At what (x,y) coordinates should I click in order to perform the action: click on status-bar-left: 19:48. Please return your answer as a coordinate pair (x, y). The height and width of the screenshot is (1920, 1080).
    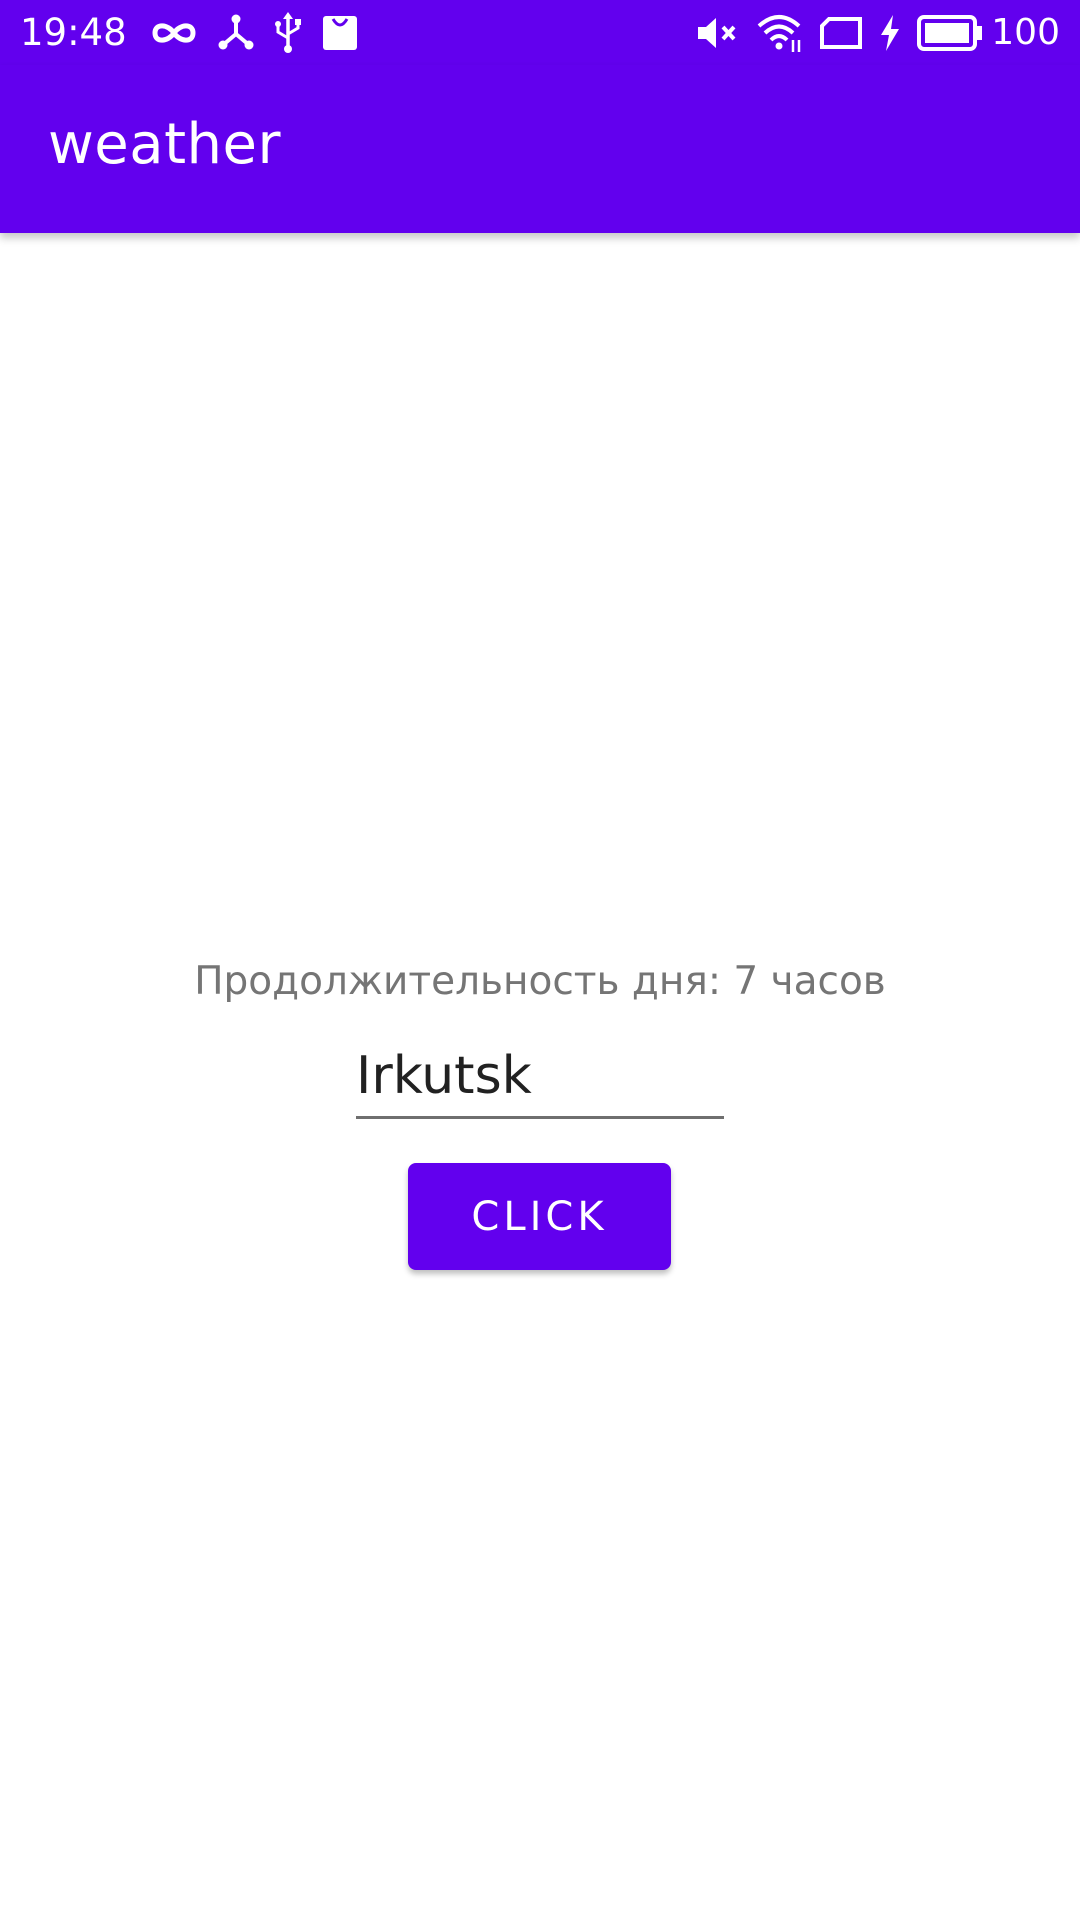
    Looking at the image, I should click on (198, 32).